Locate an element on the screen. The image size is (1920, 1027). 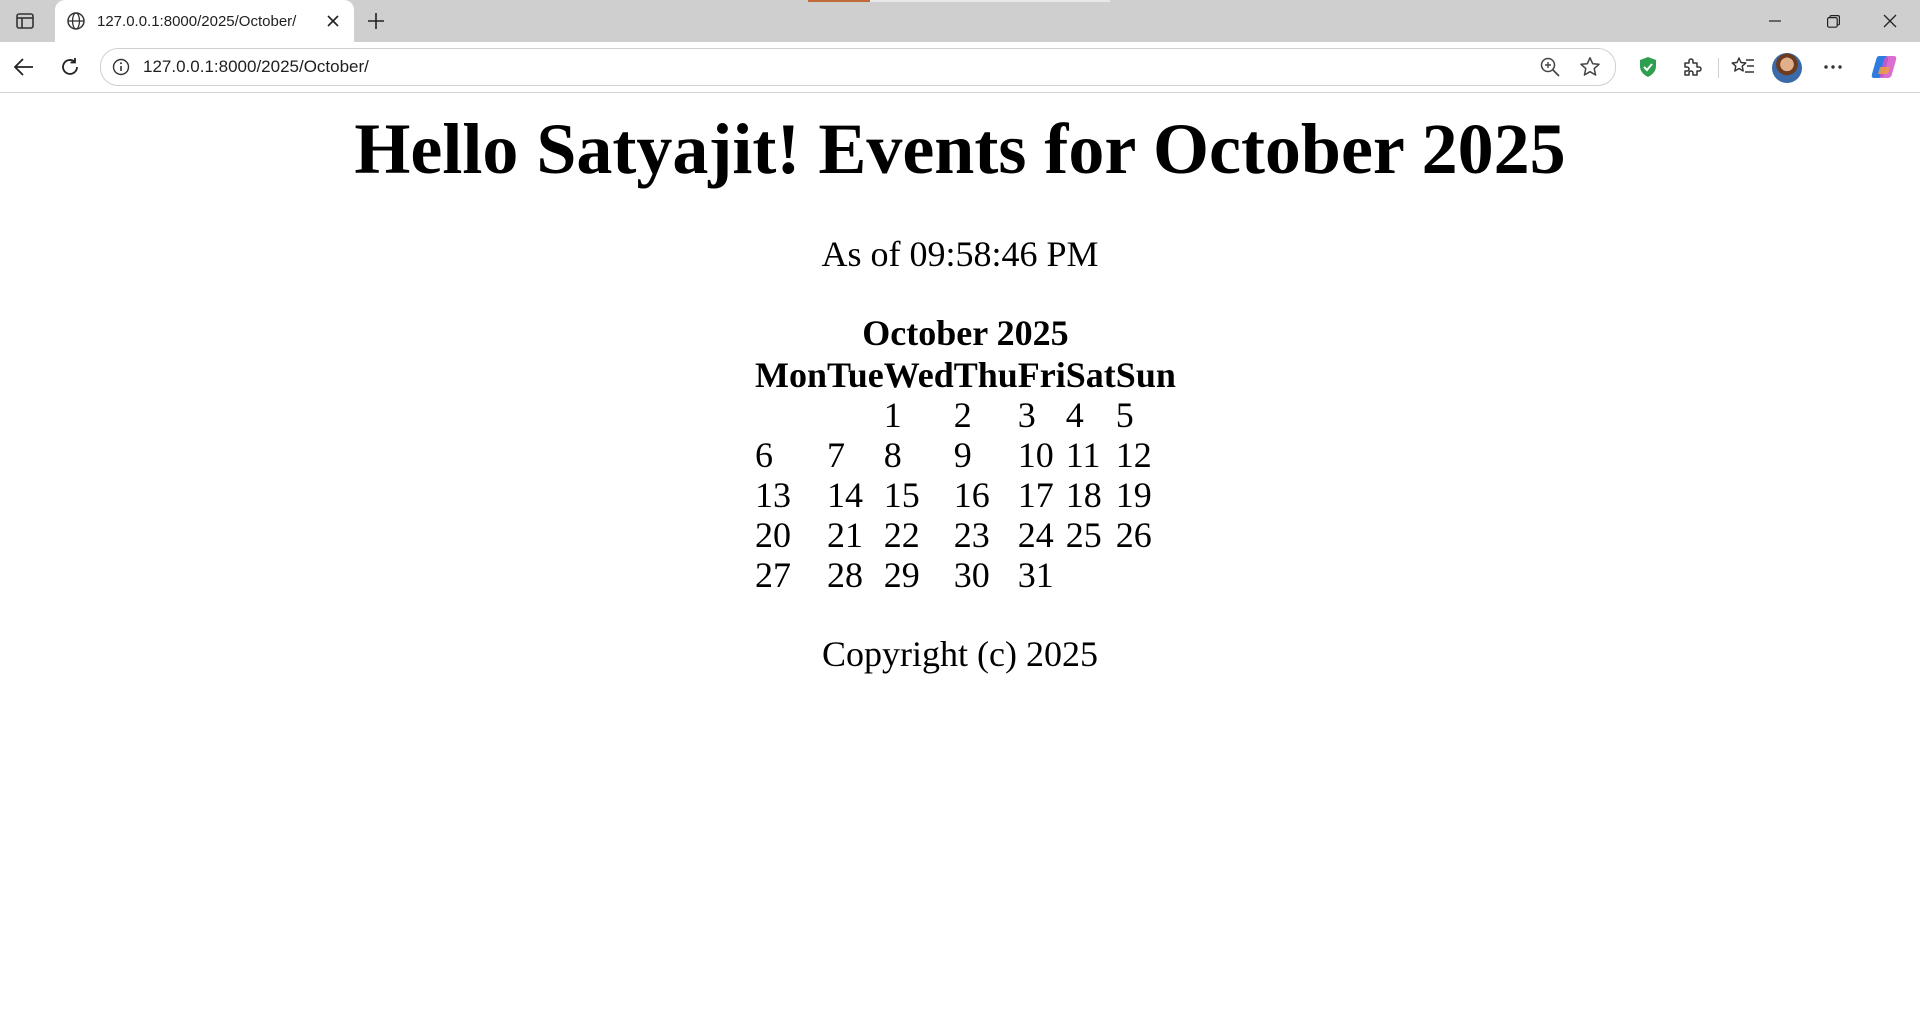
calendar-day-cell: 10 is located at coordinates (1035, 455).